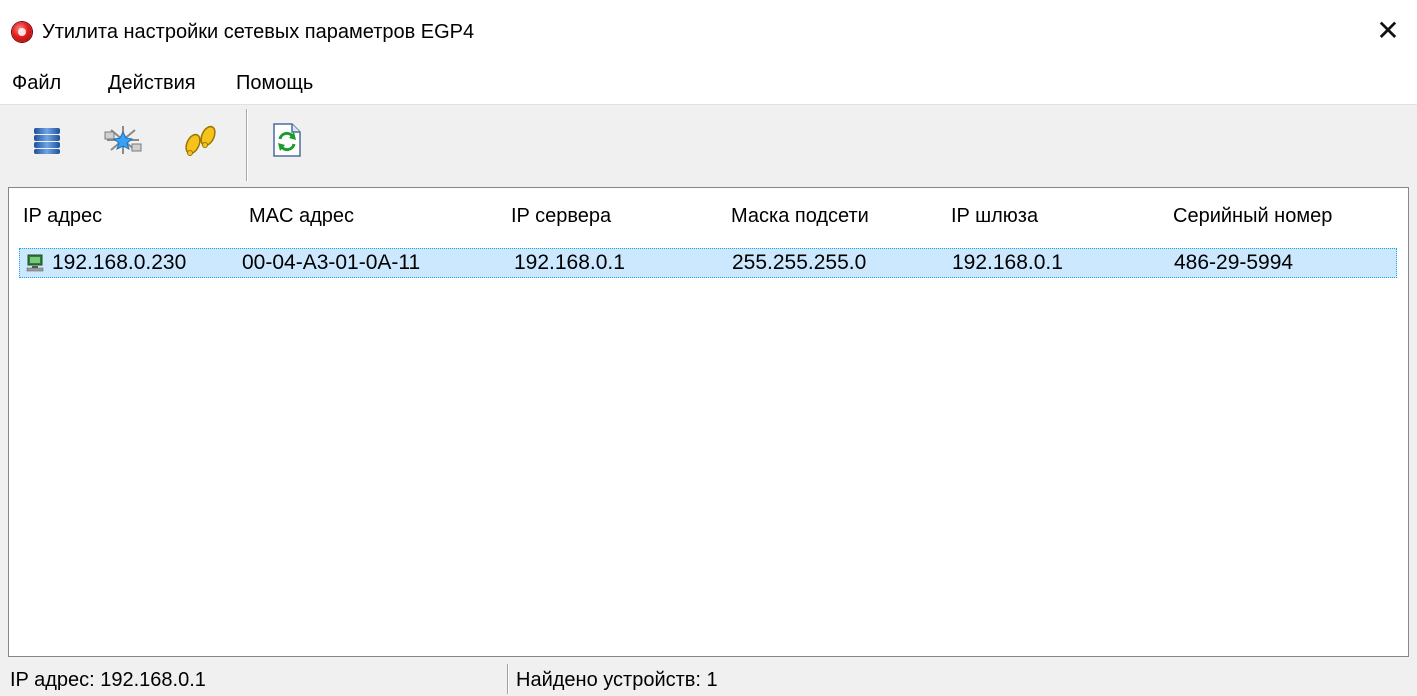  What do you see at coordinates (799, 262) in the screenshot?
I see `cell-subnet-mask: 255.255.255.0` at bounding box center [799, 262].